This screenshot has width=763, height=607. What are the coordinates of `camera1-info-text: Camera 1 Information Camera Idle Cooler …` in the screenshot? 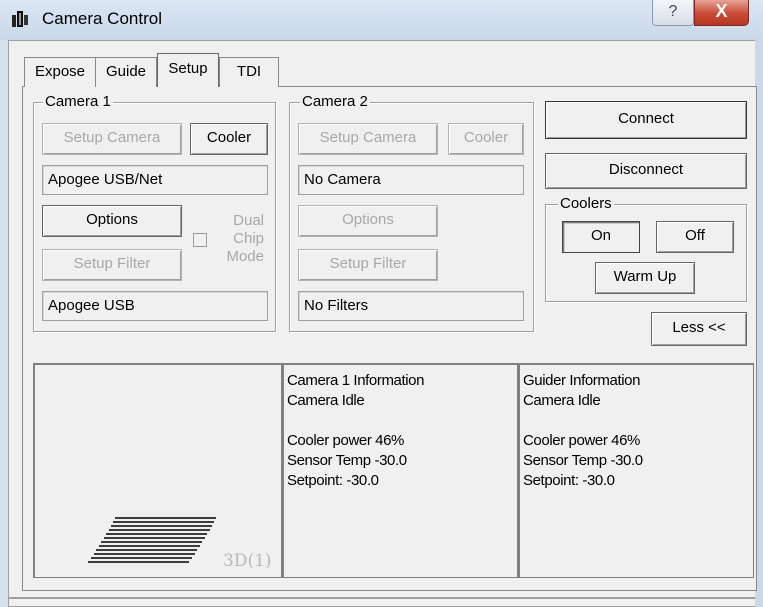 It's located at (401, 431).